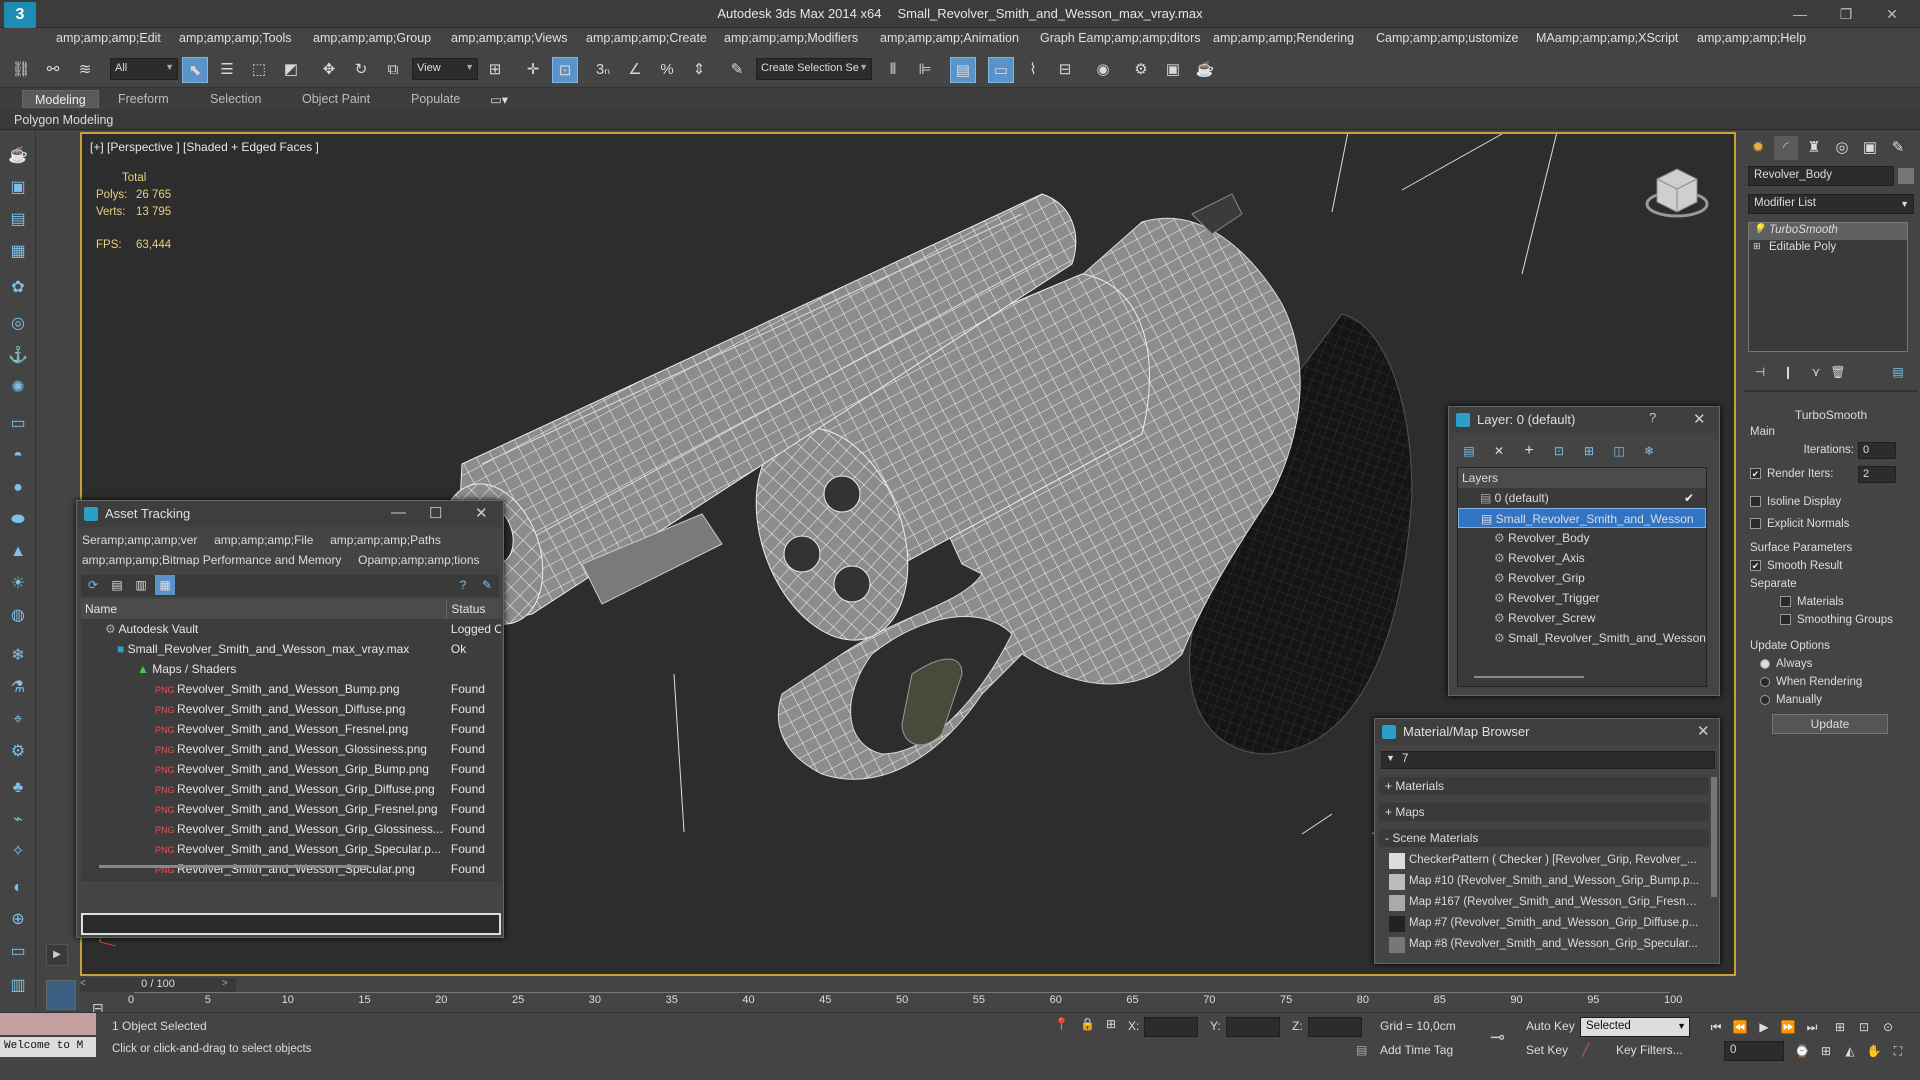 This screenshot has width=1920, height=1080. I want to click on expand-tools-button: ▶, so click(57, 955).